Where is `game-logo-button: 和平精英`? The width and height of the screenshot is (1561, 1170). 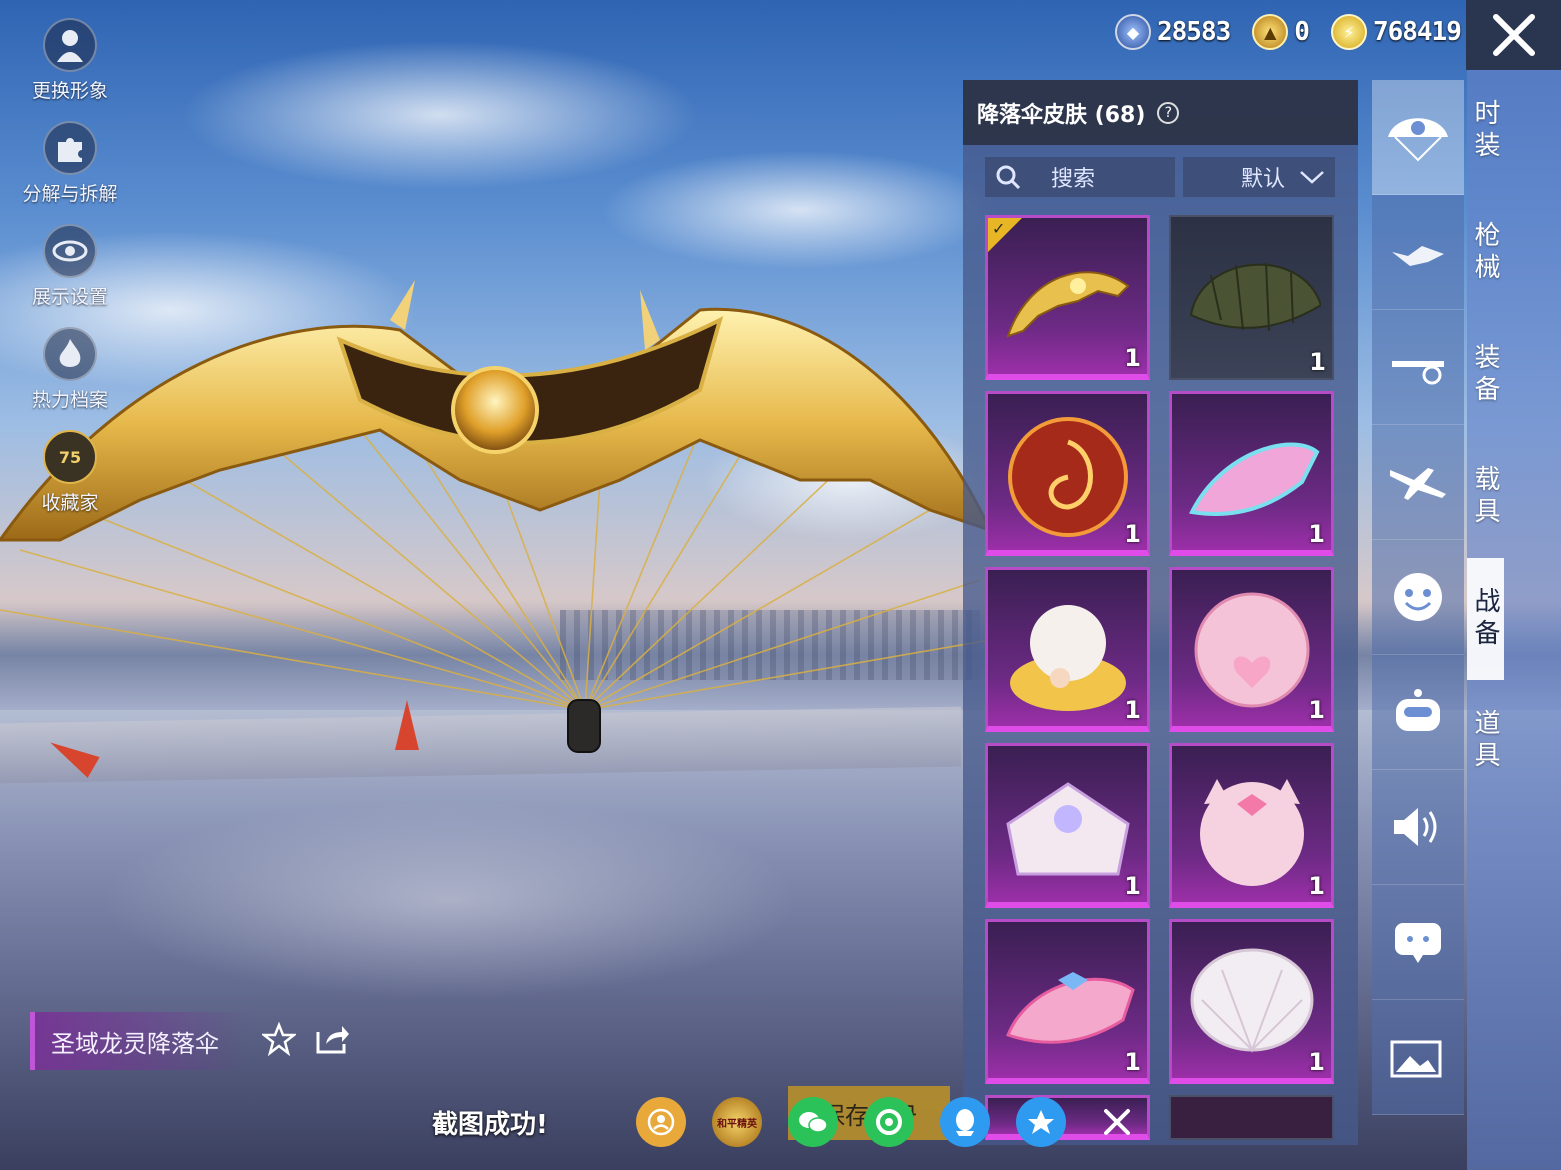 game-logo-button: 和平精英 is located at coordinates (737, 1122).